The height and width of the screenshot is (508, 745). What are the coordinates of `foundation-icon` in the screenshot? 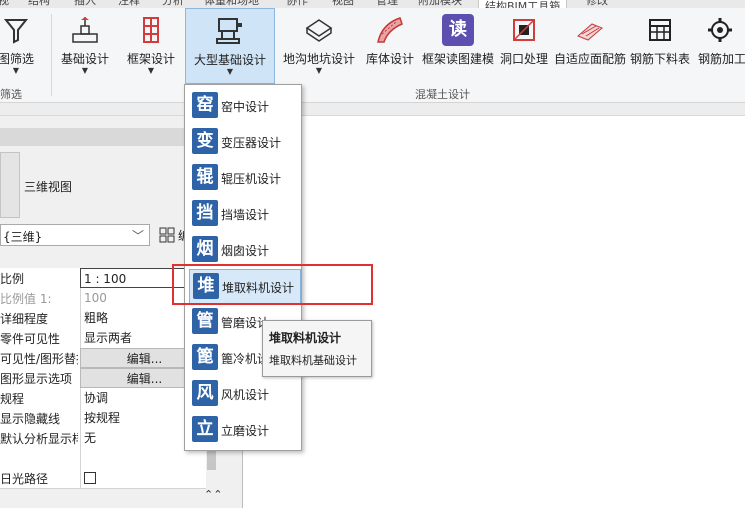 It's located at (85, 30).